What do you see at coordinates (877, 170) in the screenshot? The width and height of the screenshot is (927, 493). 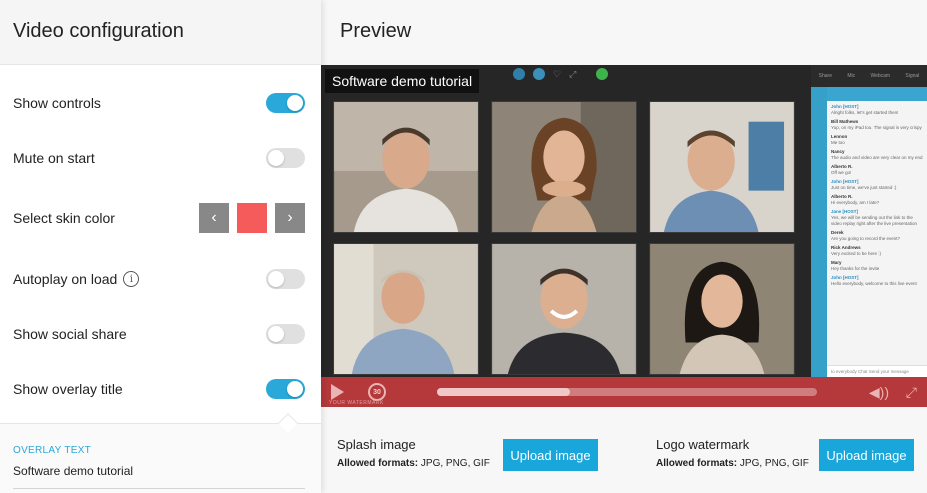 I see `chat-message: Alberto R. Off we go!` at bounding box center [877, 170].